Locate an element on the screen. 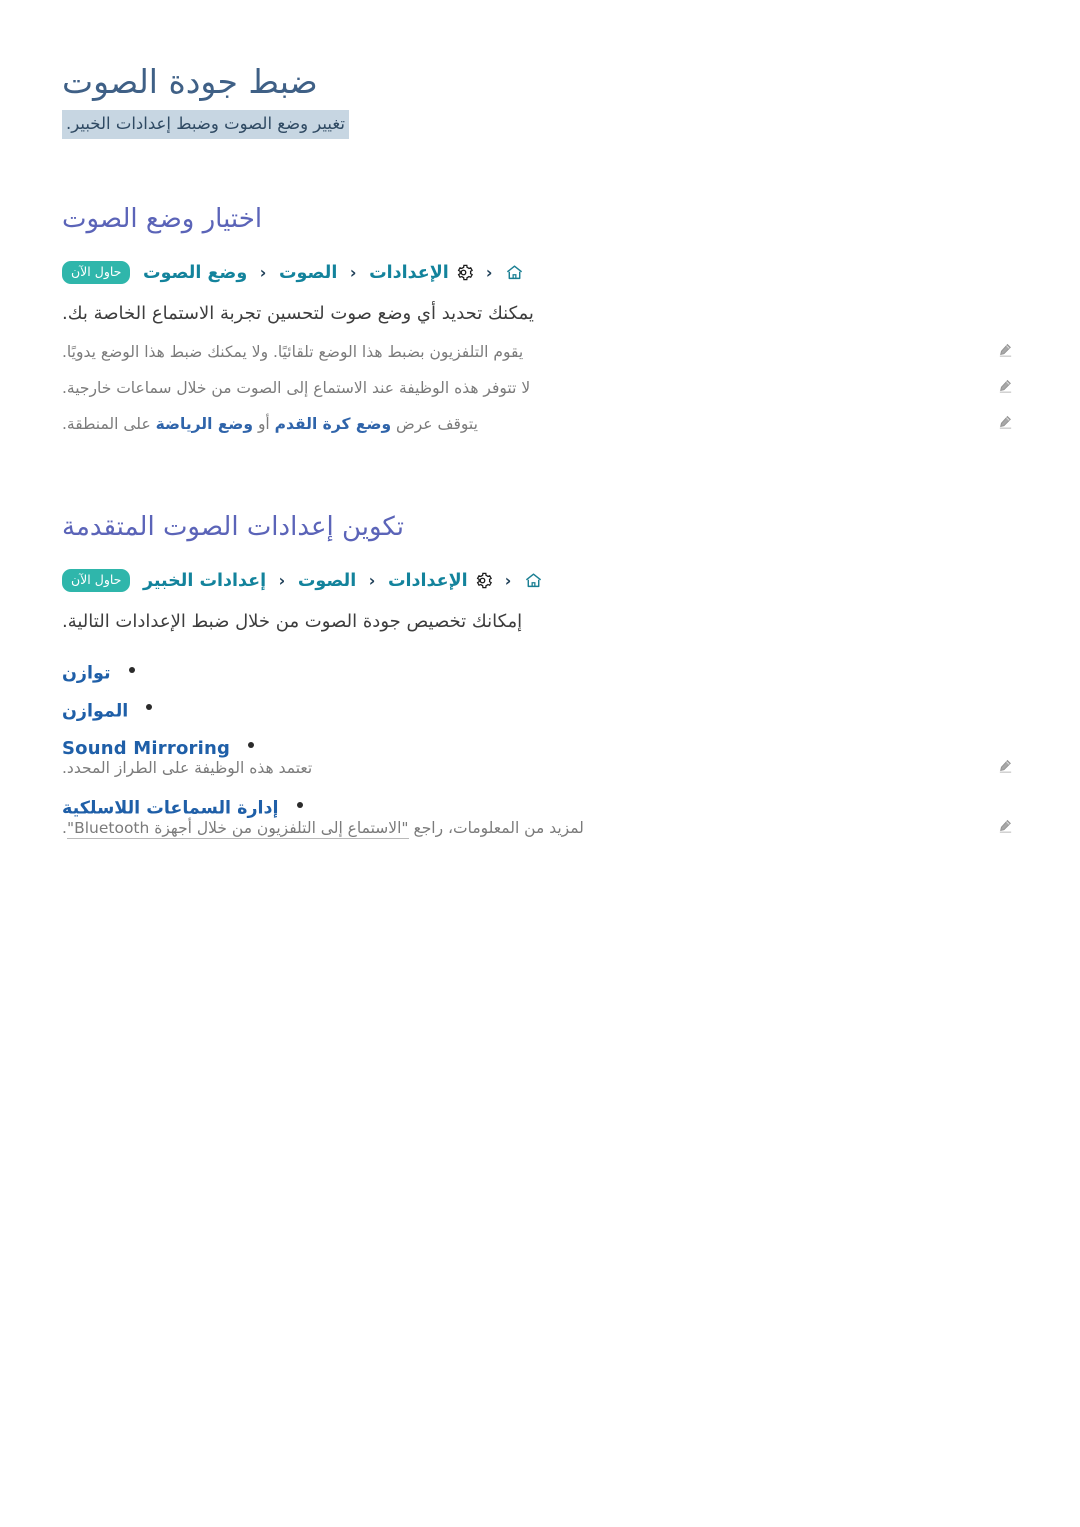  section-heading-sound-mode: اختيار وضع الصوت is located at coordinates (162, 219).